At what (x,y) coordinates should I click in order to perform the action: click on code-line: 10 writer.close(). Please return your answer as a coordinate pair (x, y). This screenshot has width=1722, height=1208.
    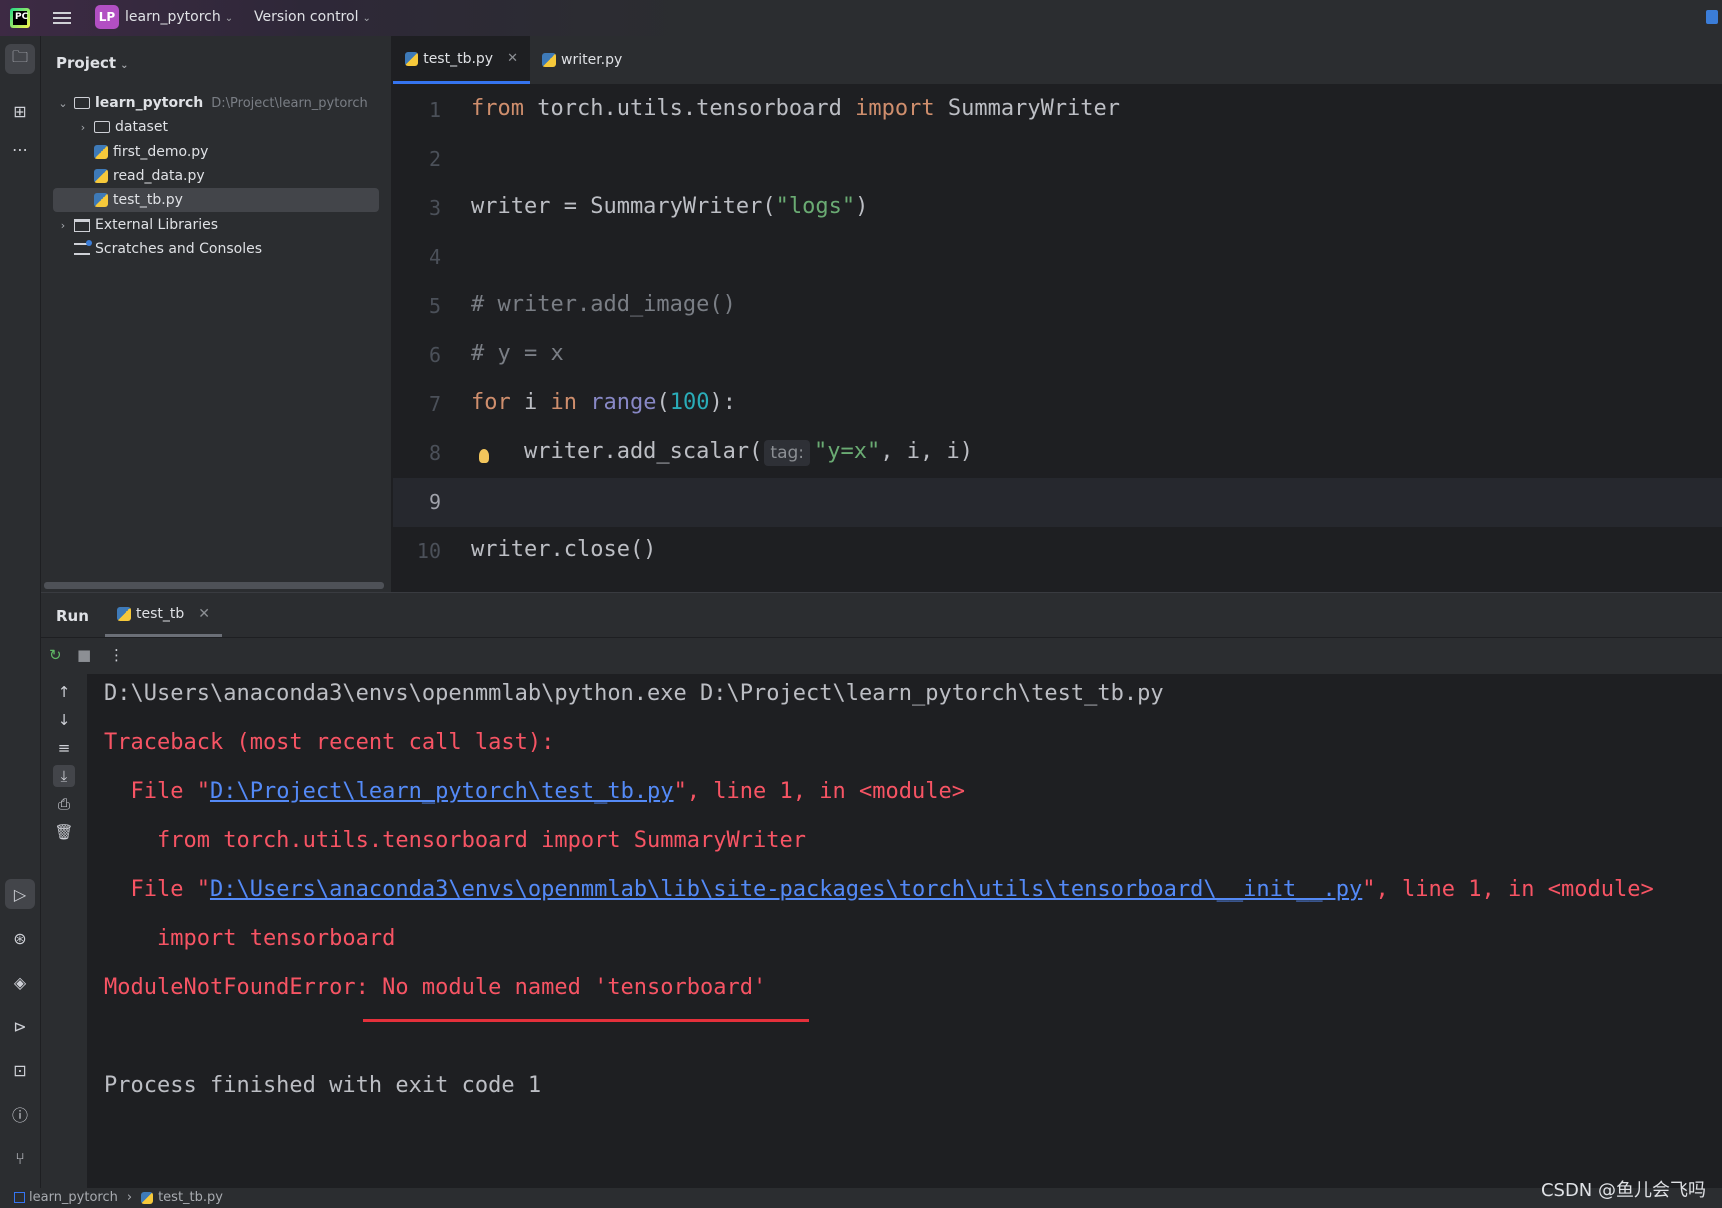
    Looking at the image, I should click on (1057, 551).